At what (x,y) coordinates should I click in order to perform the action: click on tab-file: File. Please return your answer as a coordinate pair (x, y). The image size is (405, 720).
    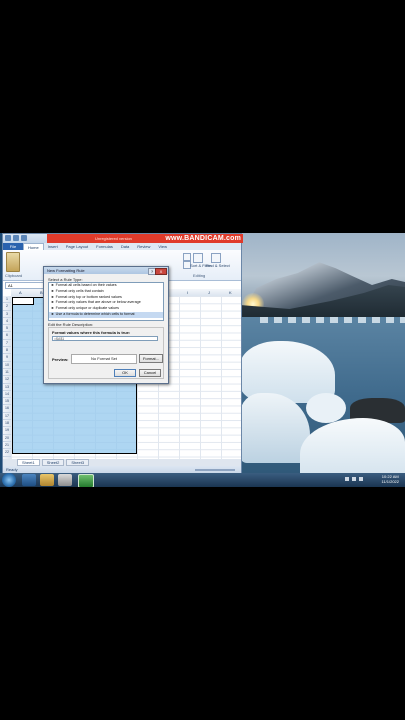
    Looking at the image, I should click on (13, 246).